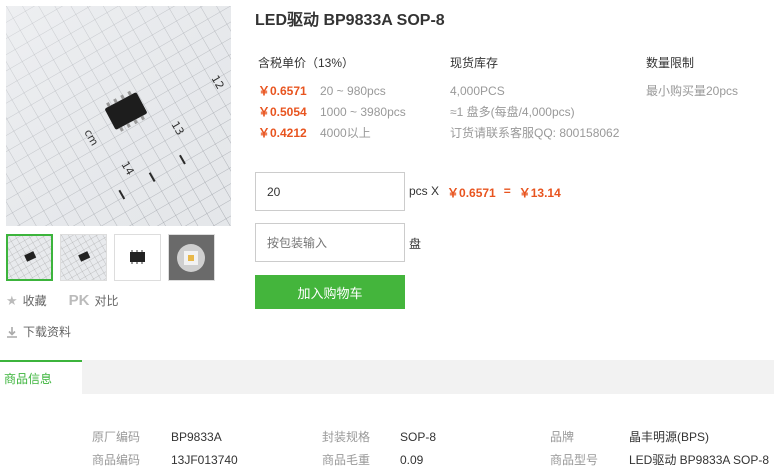  Describe the element at coordinates (562, 437) in the screenshot. I see `spec-key: 品牌` at that location.